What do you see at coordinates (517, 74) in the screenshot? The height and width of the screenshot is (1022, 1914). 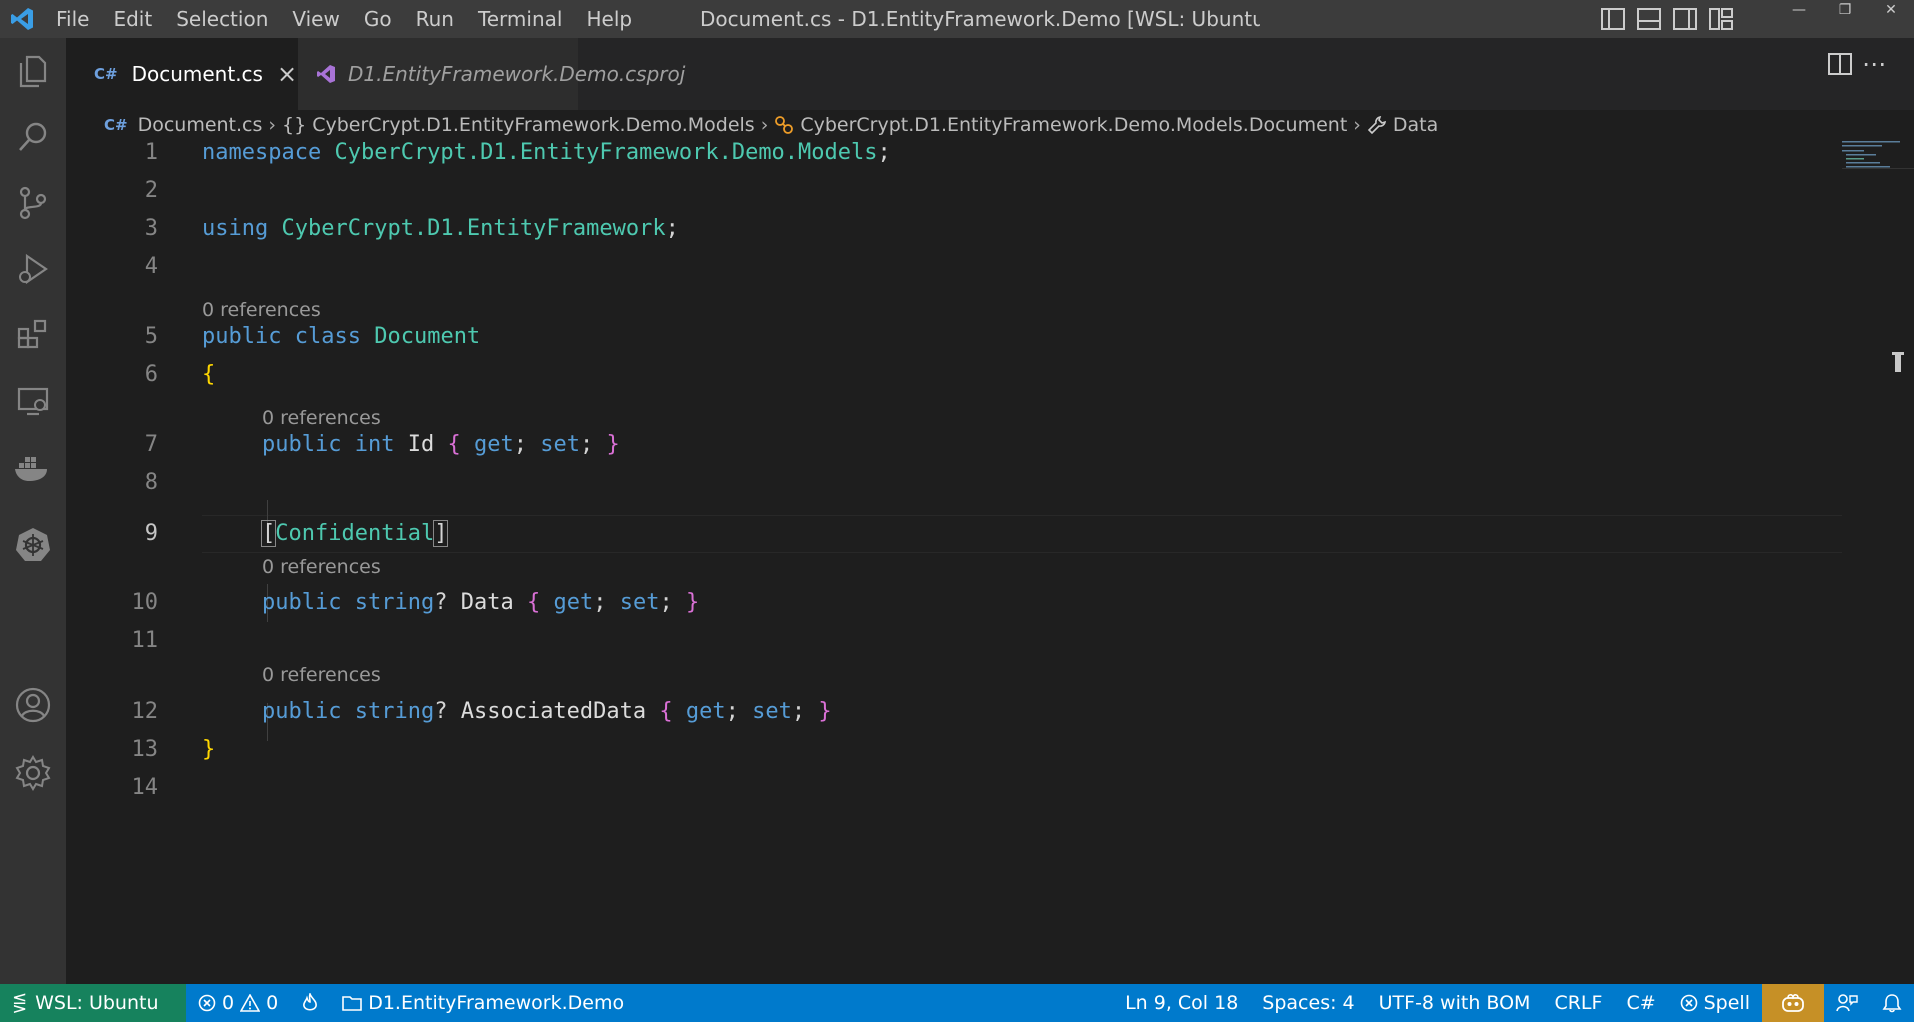 I see `tab-label: D1.EntityFramework.Demo.csproj` at bounding box center [517, 74].